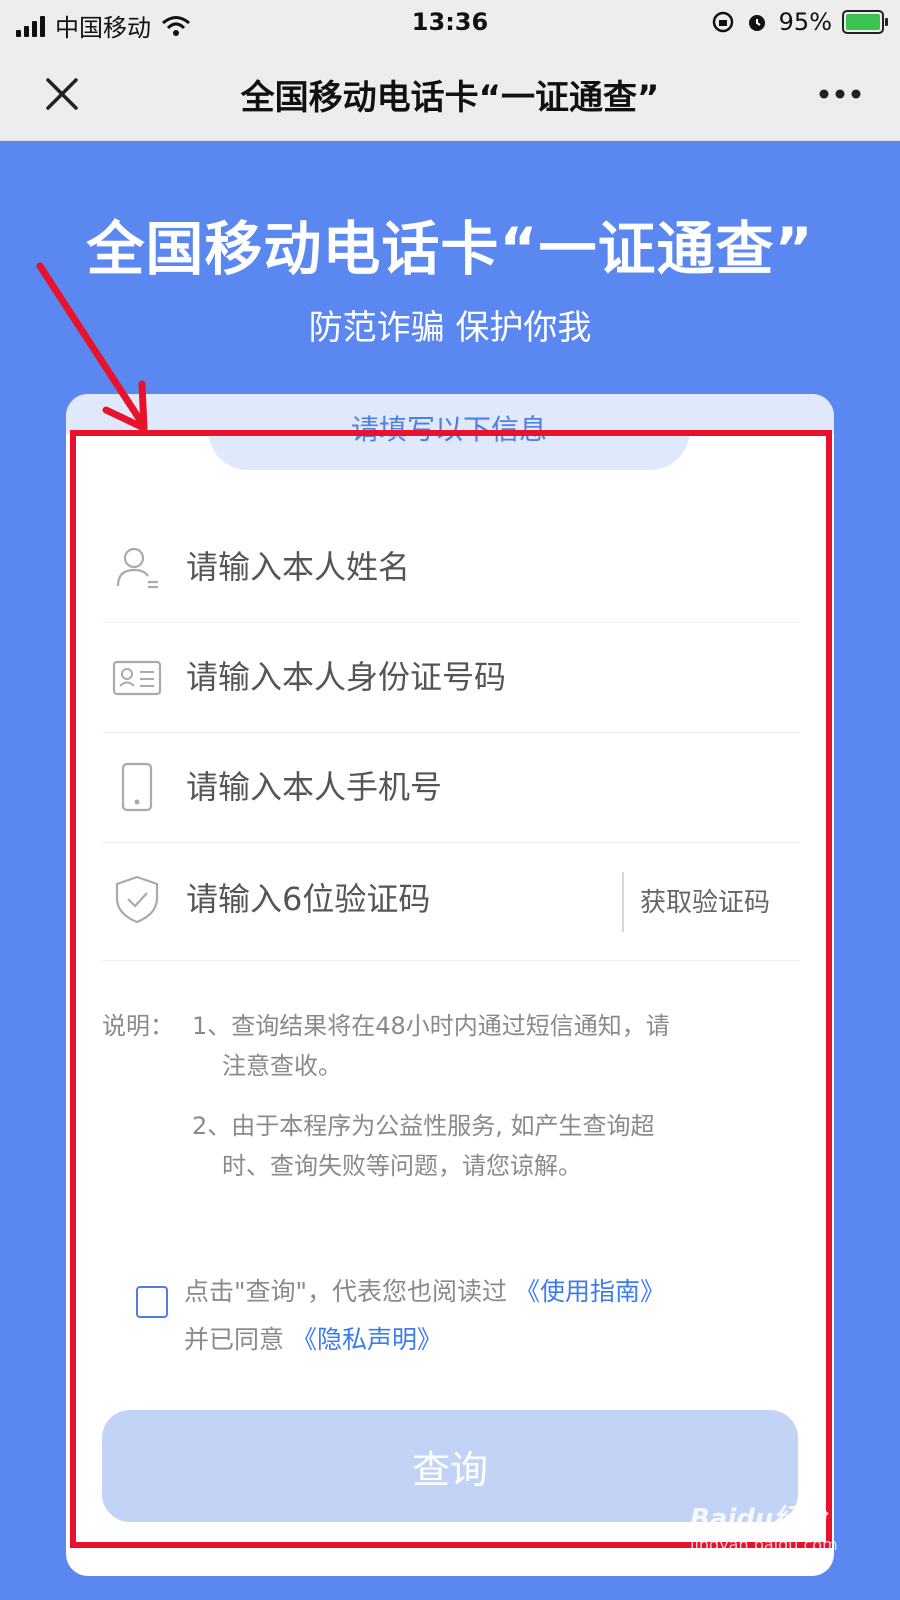 The height and width of the screenshot is (1600, 900). What do you see at coordinates (623, 902) in the screenshot?
I see `field-divider` at bounding box center [623, 902].